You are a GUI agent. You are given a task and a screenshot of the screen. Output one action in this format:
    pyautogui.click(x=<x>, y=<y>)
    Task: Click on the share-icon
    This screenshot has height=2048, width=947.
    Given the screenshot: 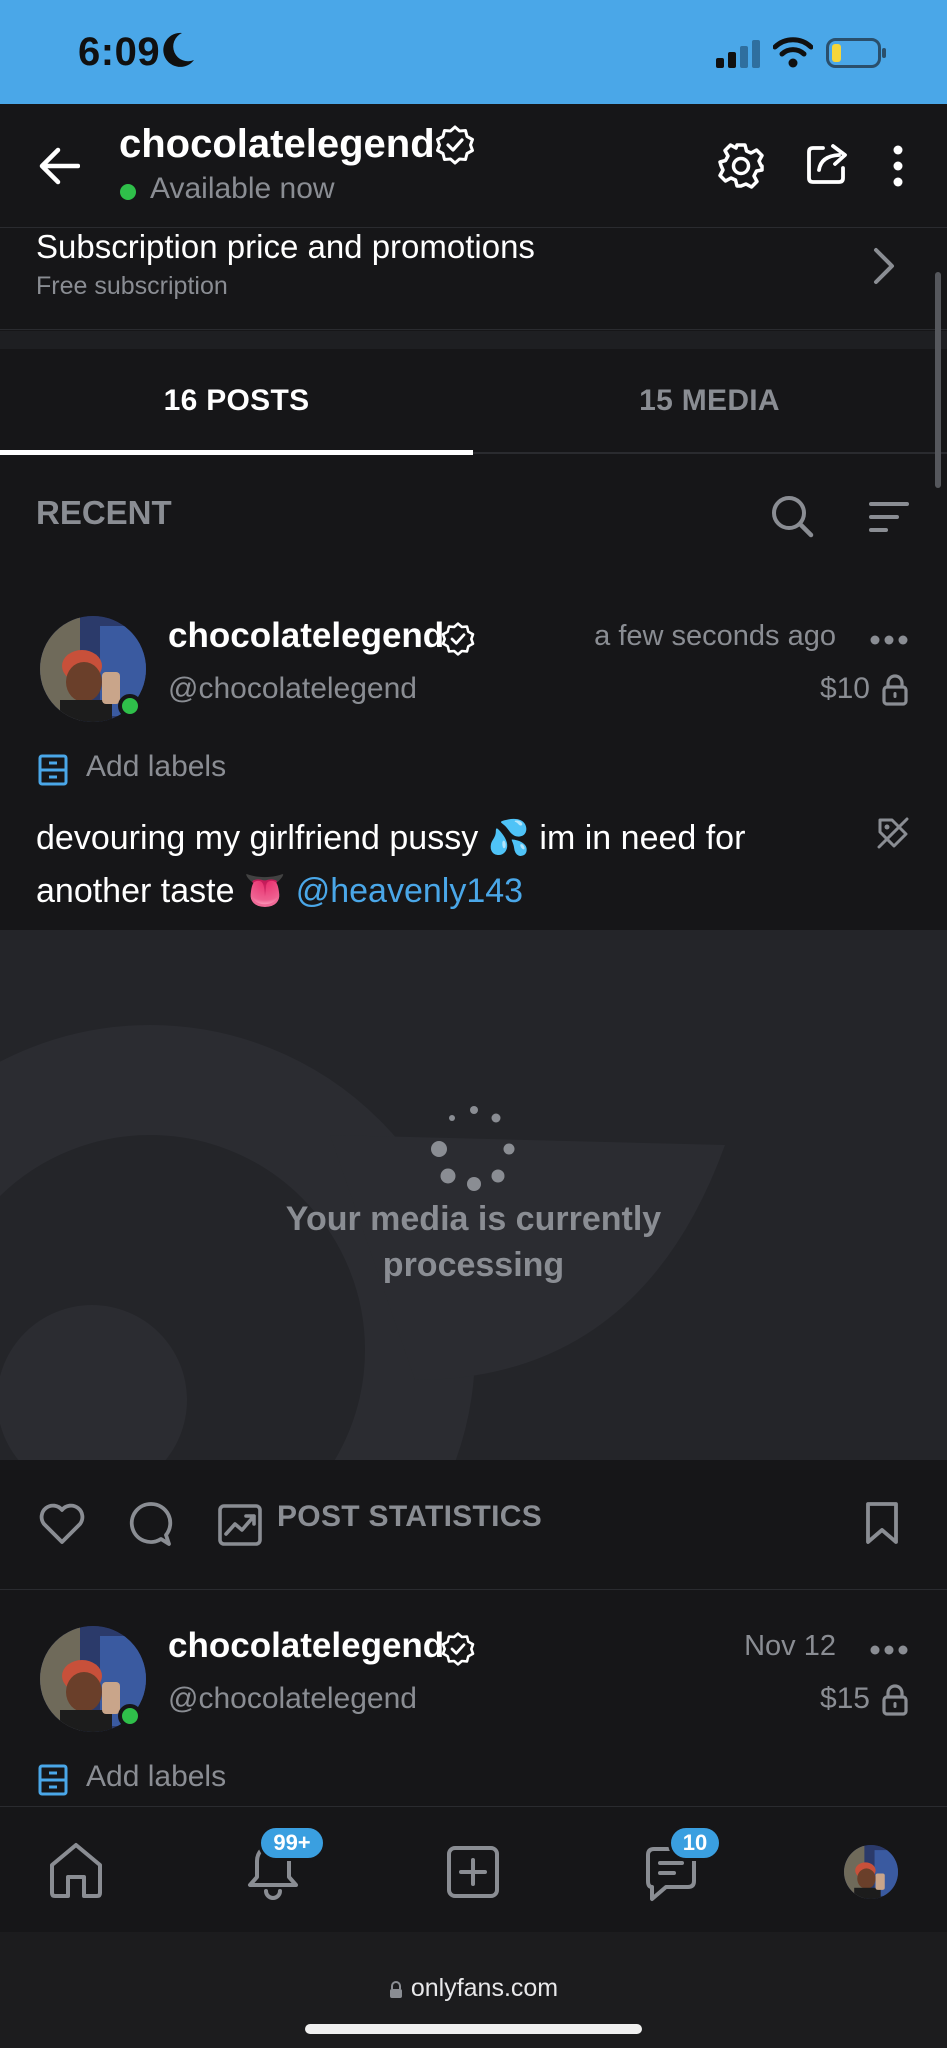 What is the action you would take?
    pyautogui.click(x=828, y=163)
    